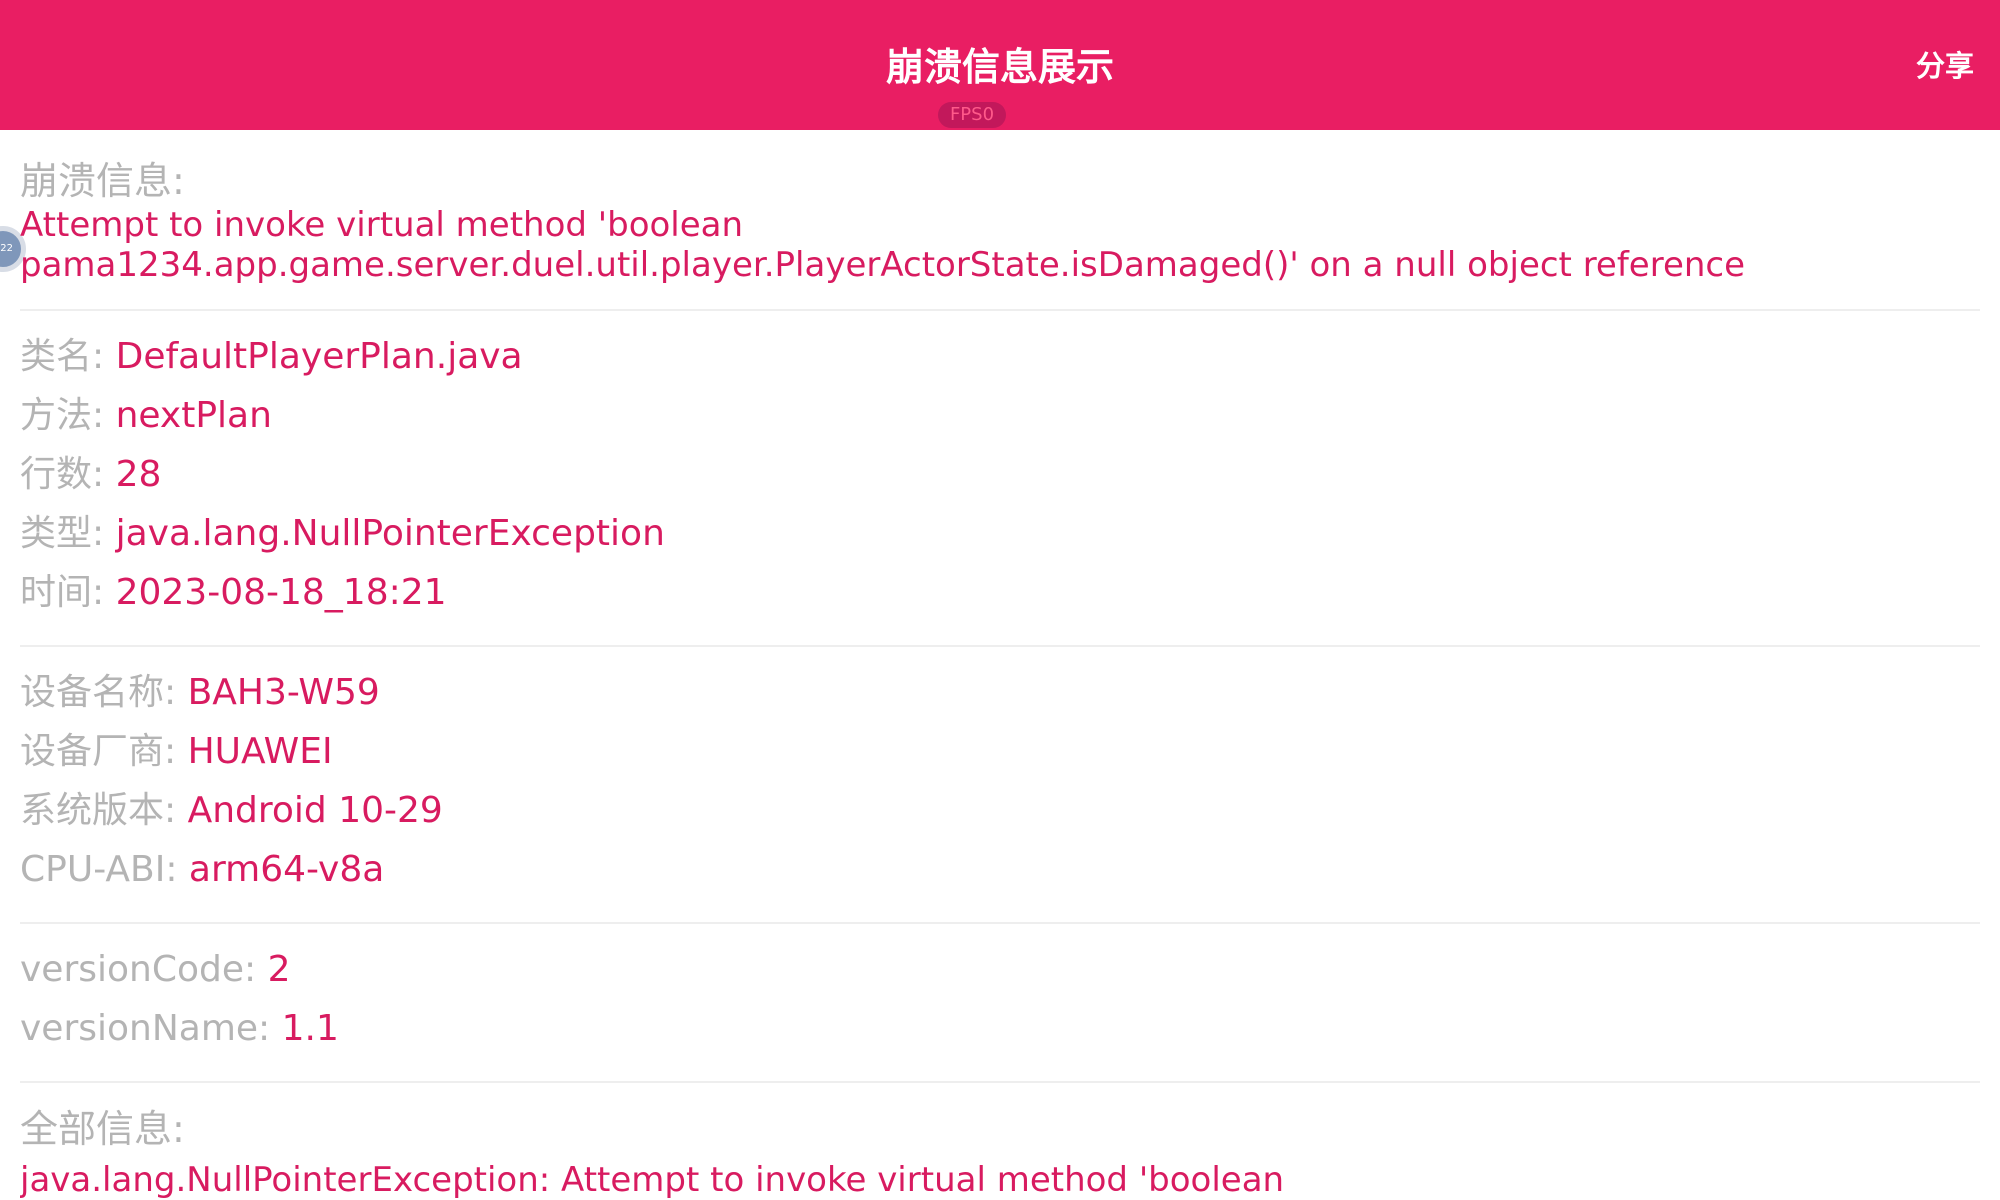  What do you see at coordinates (286, 869) in the screenshot?
I see `cpu-abi-value: arm64-v8a` at bounding box center [286, 869].